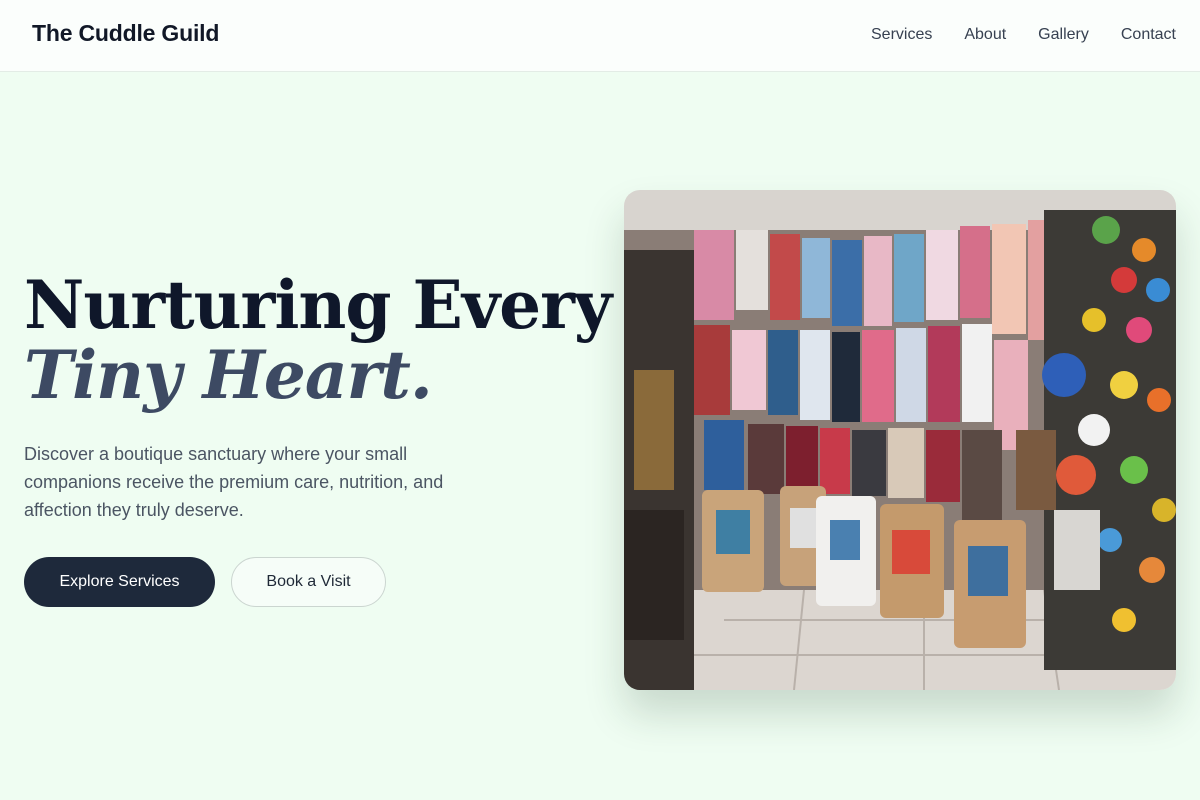 The height and width of the screenshot is (800, 1200). What do you see at coordinates (228, 375) in the screenshot?
I see `hero-title-line2: Tiny Heart.` at bounding box center [228, 375].